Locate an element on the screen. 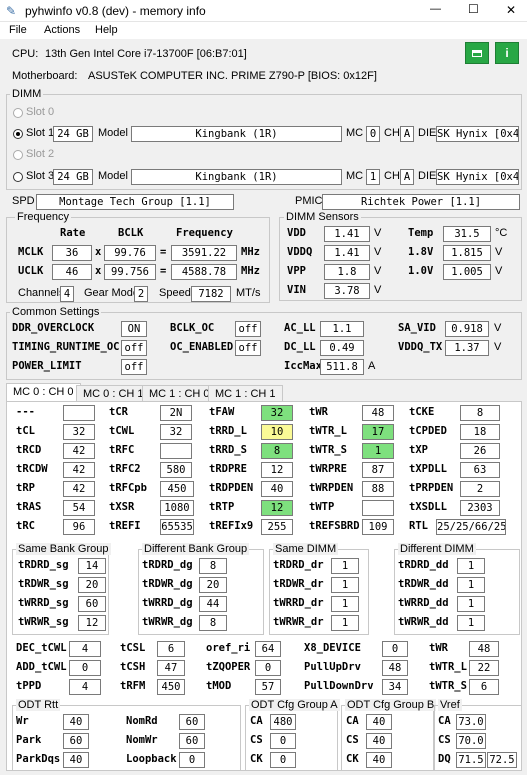 This screenshot has height=775, width=527. slot2-radio is located at coordinates (18, 155).